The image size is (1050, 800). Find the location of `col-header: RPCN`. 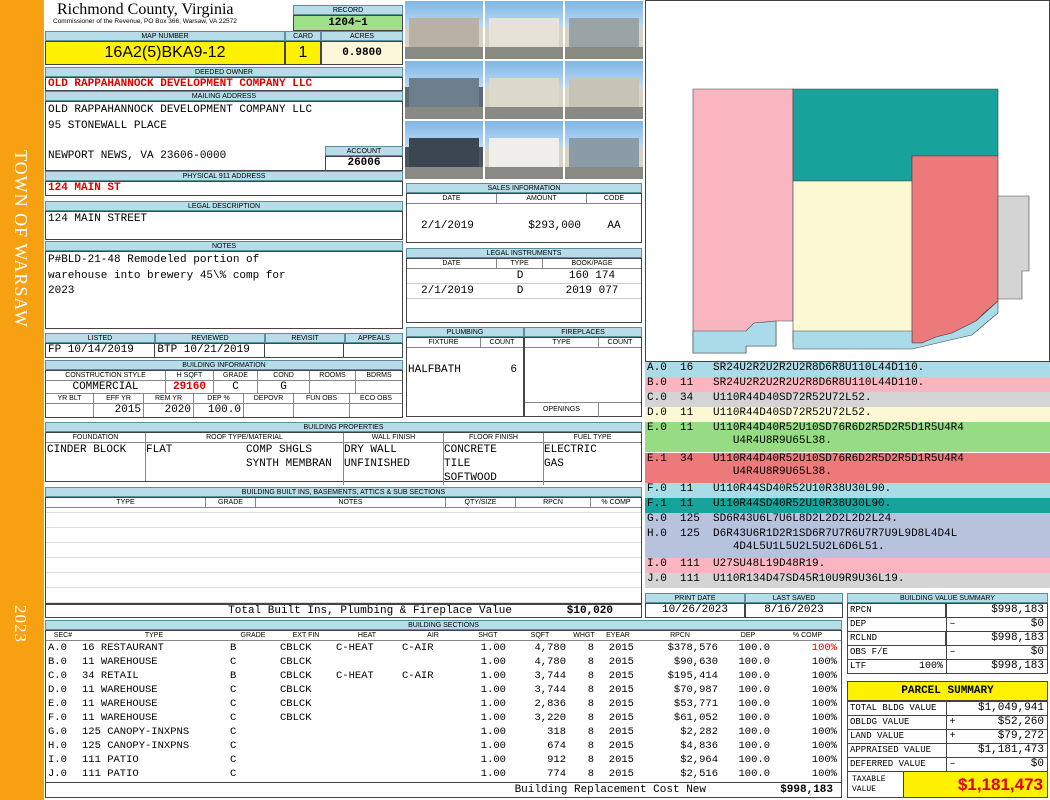

col-header: RPCN is located at coordinates (680, 635).